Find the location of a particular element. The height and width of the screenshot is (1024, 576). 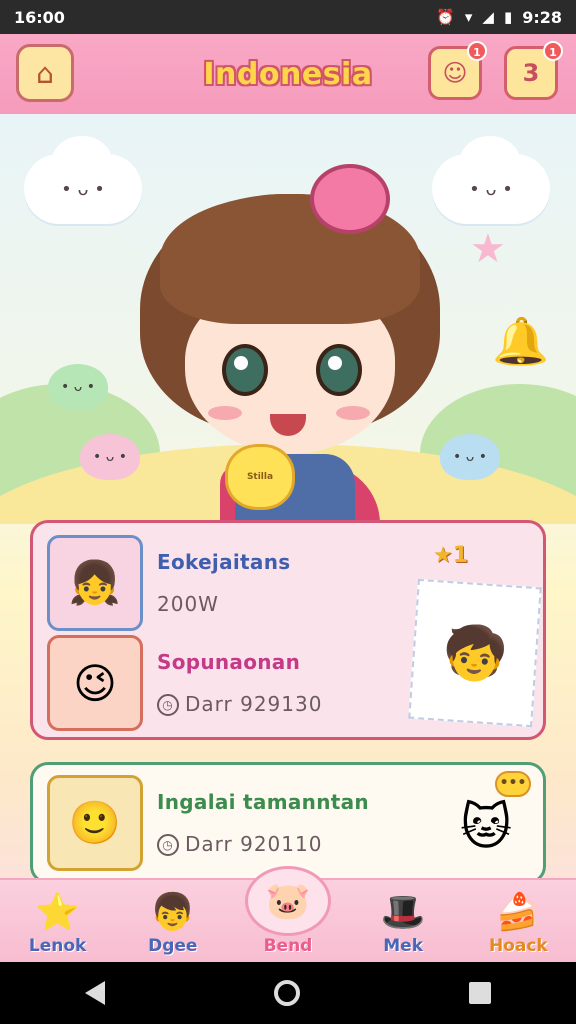

player-name: Sopunaonan is located at coordinates (229, 661).